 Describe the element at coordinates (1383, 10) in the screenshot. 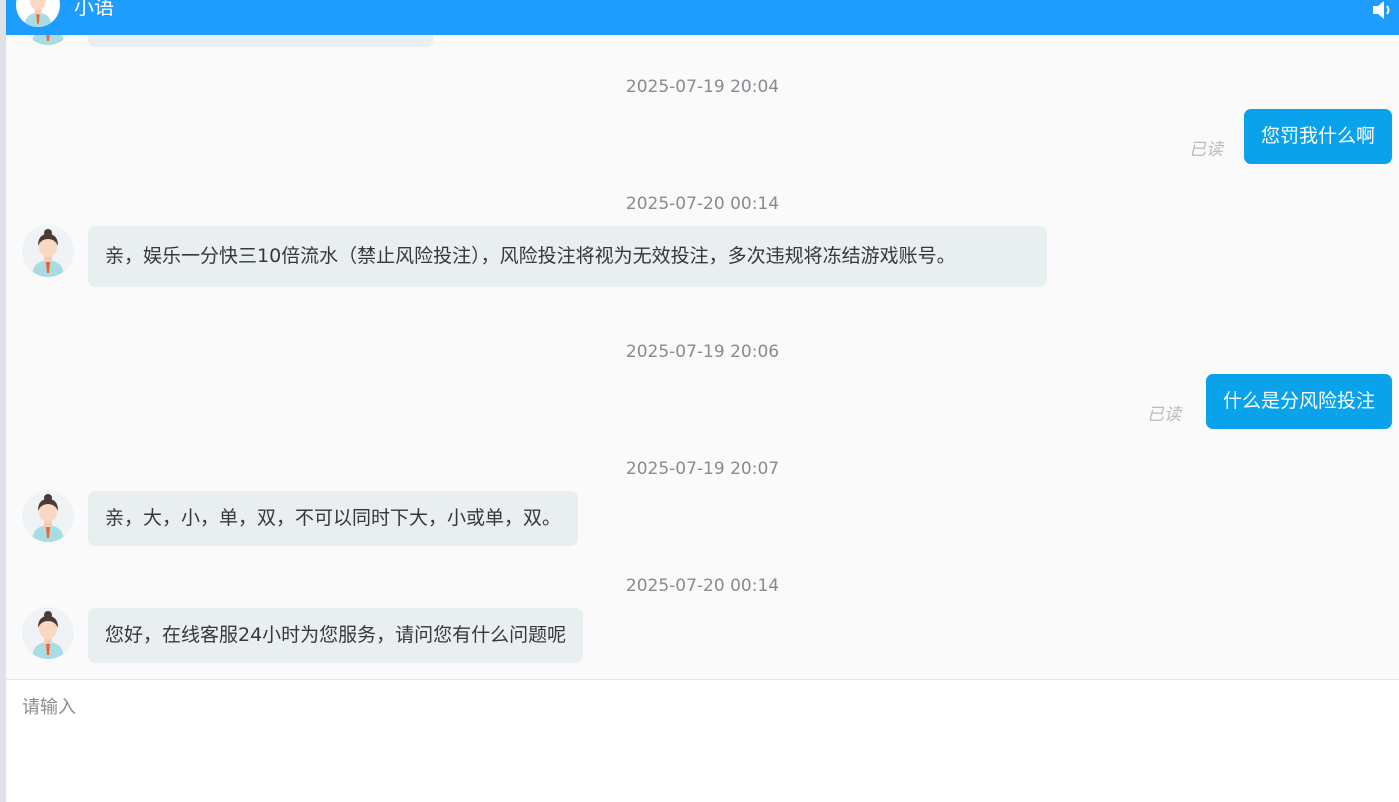

I see `speaker-icon` at that location.